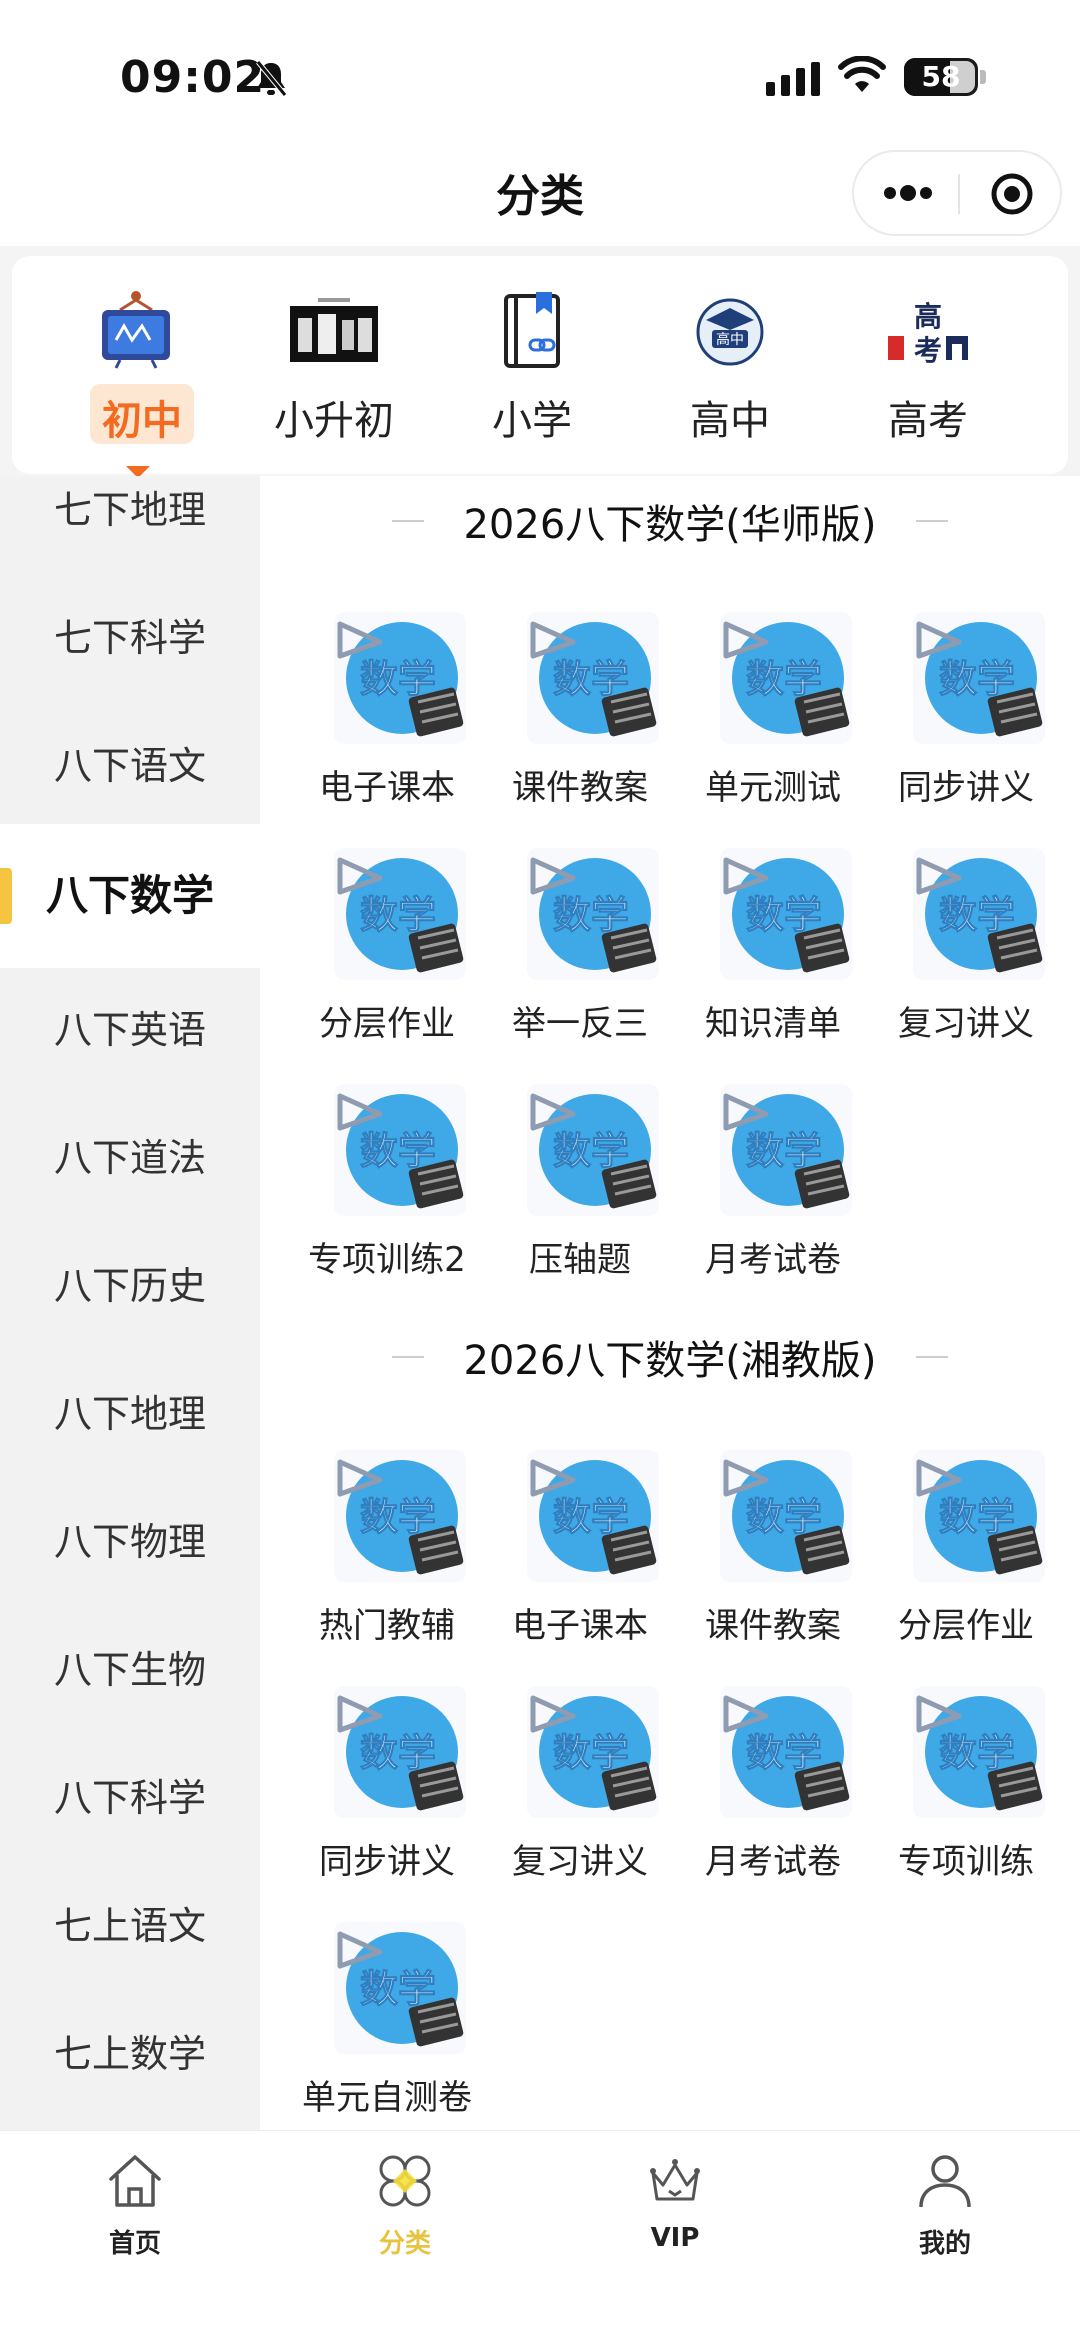 Image resolution: width=1080 pixels, height=2346 pixels. What do you see at coordinates (1012, 194) in the screenshot?
I see `close-target-icon` at bounding box center [1012, 194].